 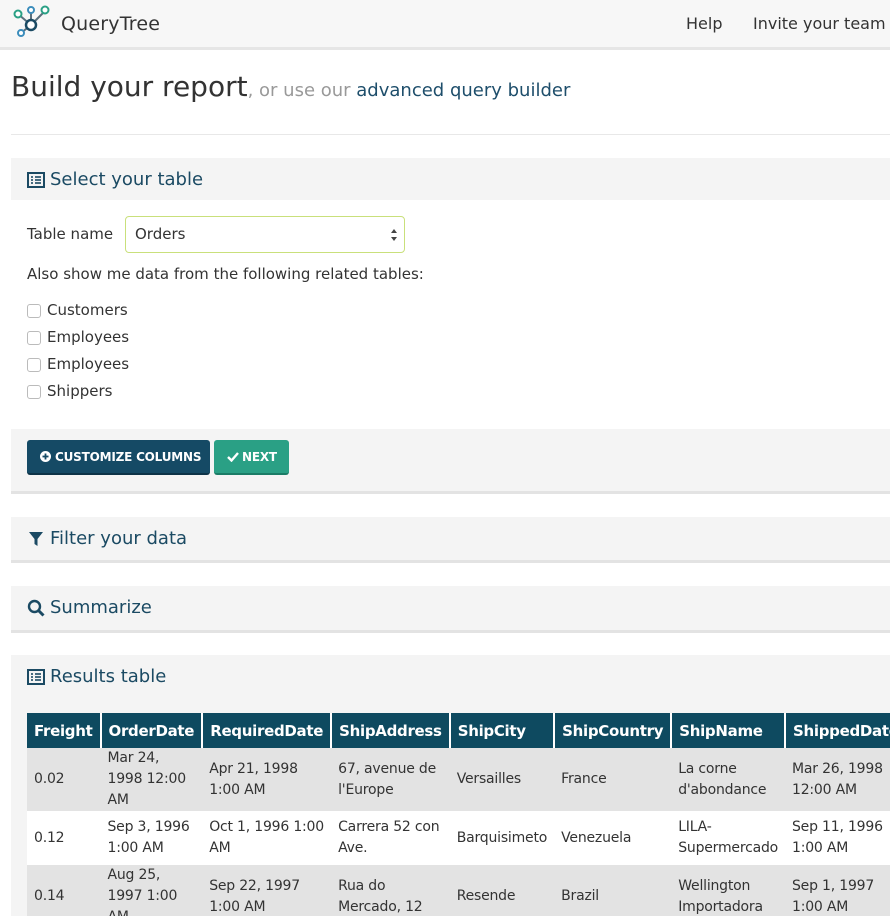 I want to click on customize-columns-button: CUSTOMIZE COLUMNS, so click(x=118, y=457).